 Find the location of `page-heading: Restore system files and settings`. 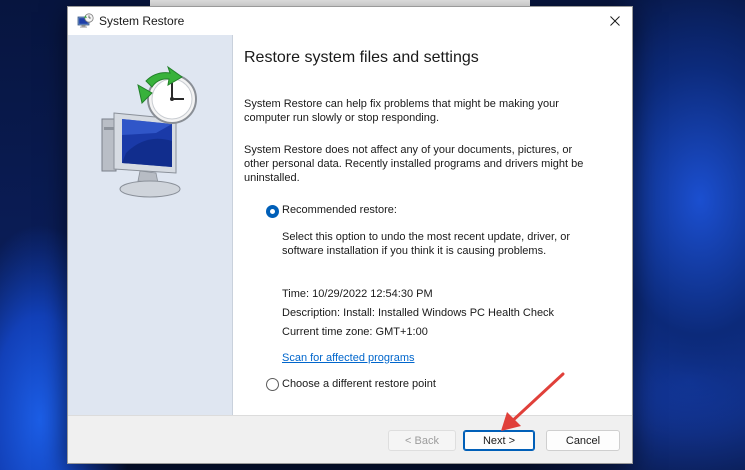

page-heading: Restore system files and settings is located at coordinates (361, 57).